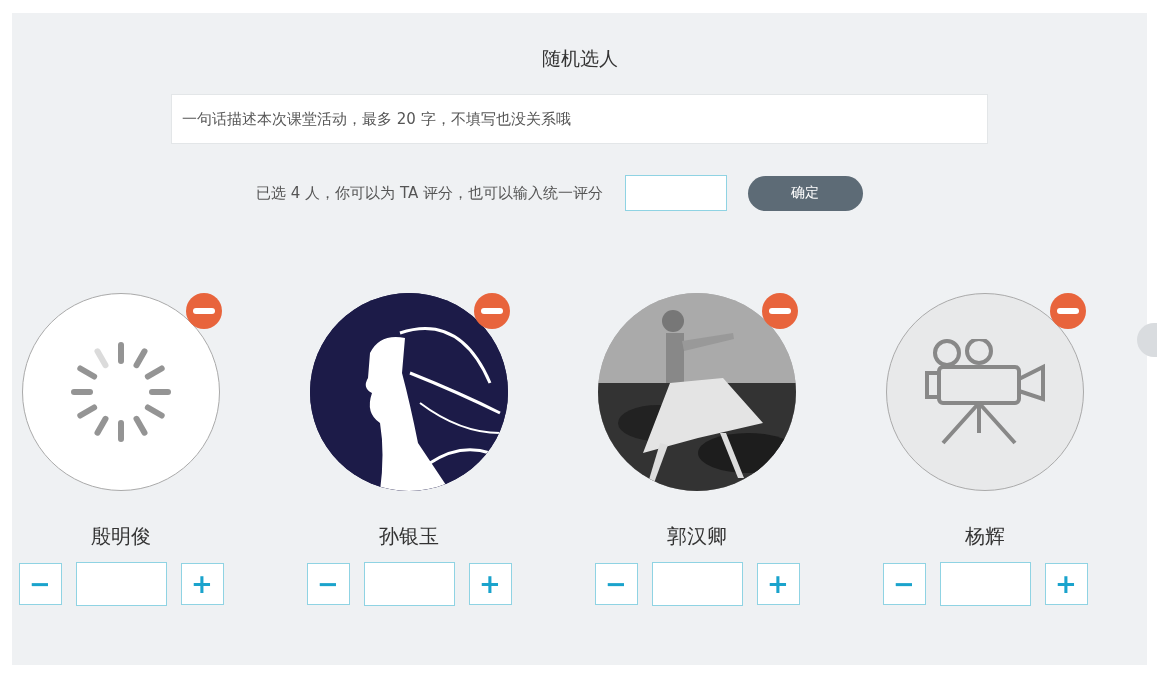 Image resolution: width=1160 pixels, height=680 pixels. Describe the element at coordinates (697, 536) in the screenshot. I see `student-name: 郭汉卿` at that location.